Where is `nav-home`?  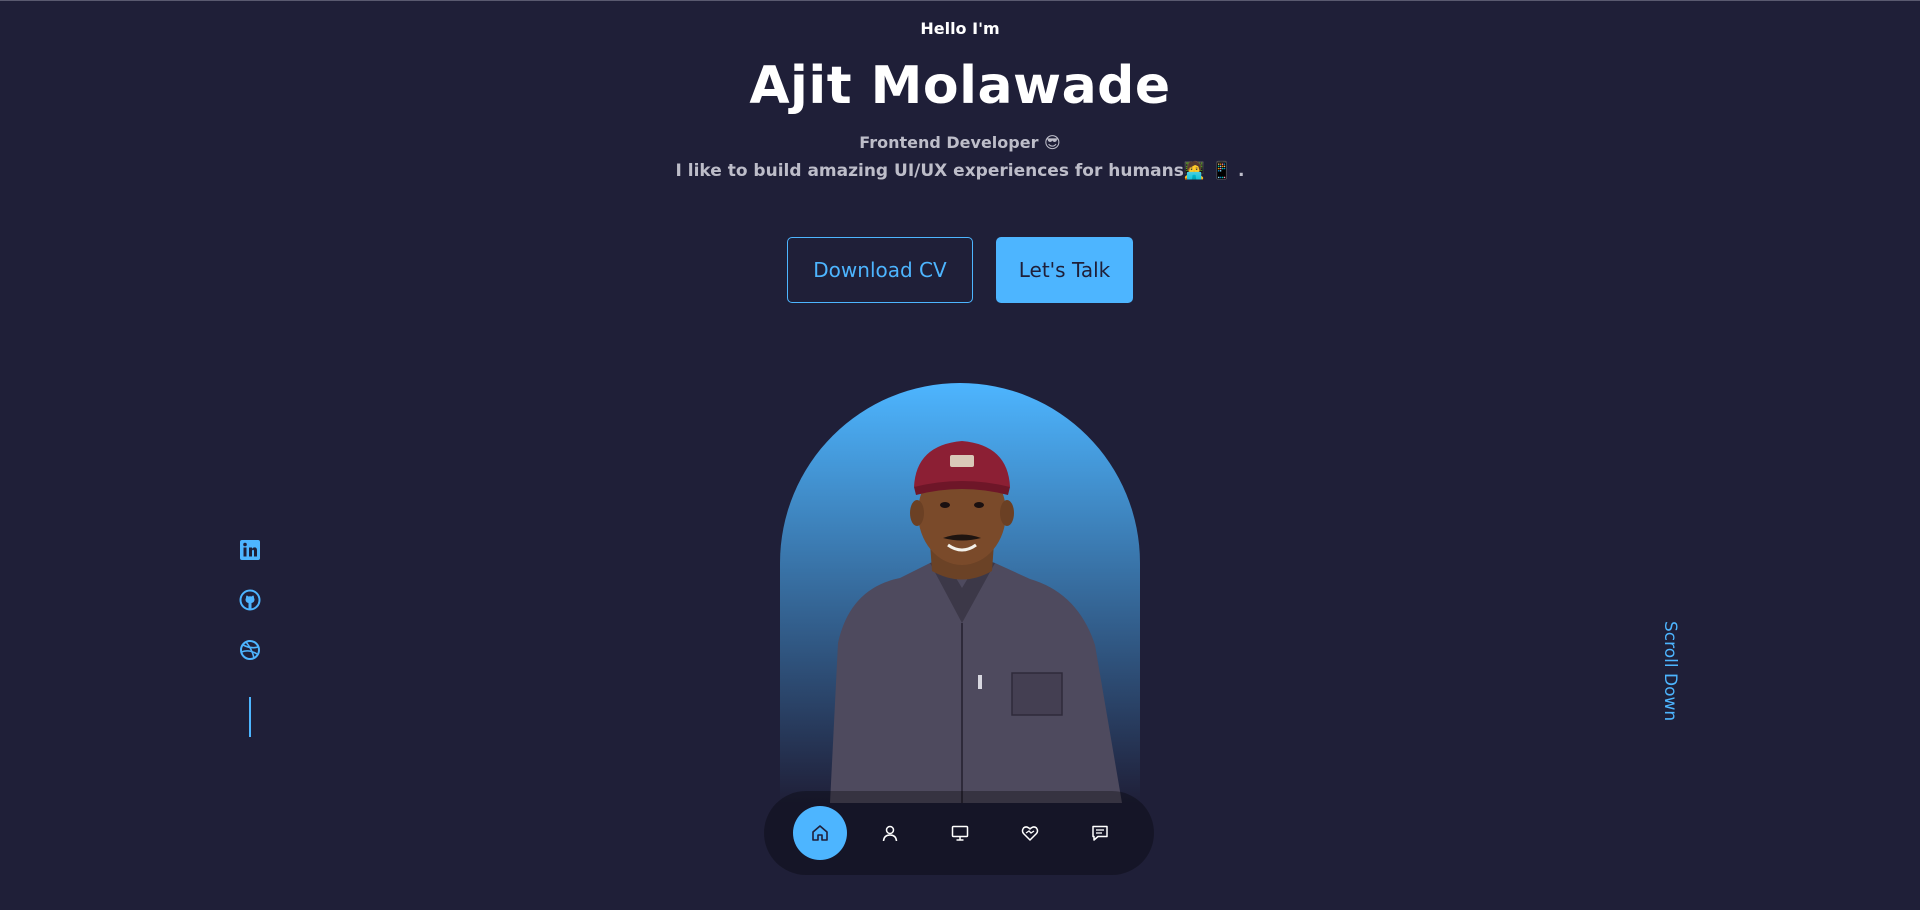
nav-home is located at coordinates (820, 833).